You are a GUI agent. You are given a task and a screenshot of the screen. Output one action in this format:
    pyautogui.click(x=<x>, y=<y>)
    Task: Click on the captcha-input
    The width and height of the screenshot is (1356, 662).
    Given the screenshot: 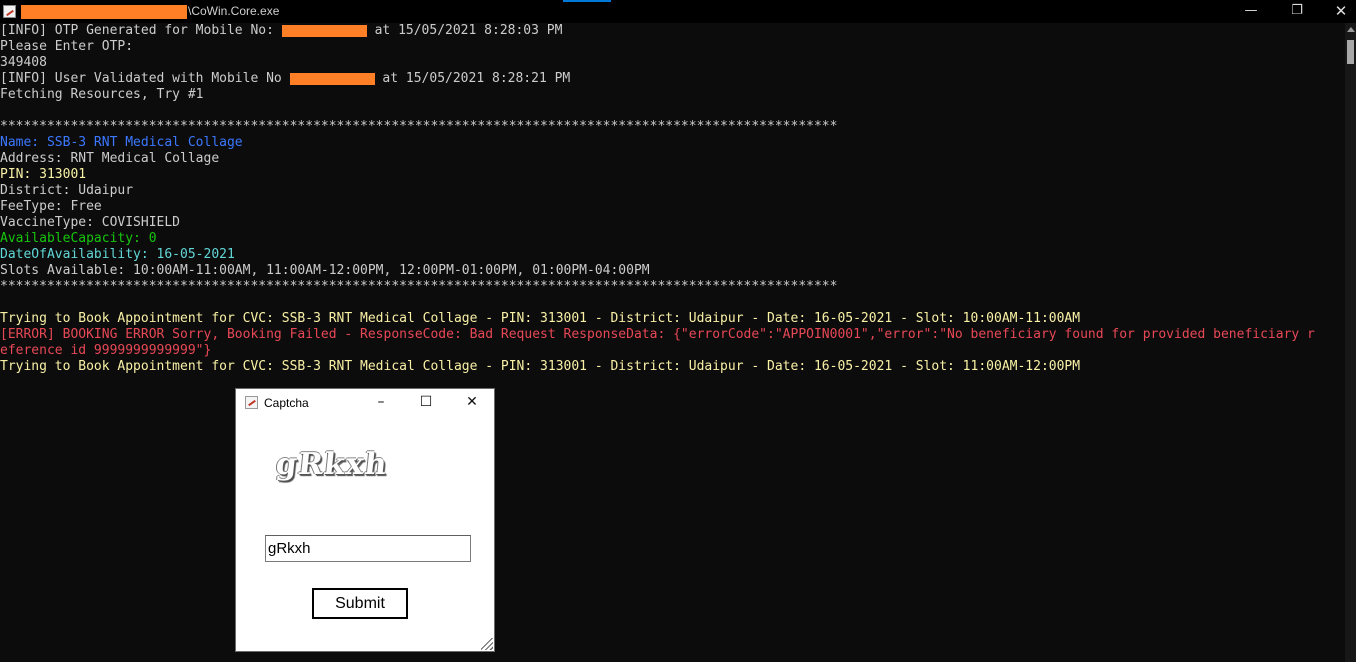 What is the action you would take?
    pyautogui.click(x=368, y=548)
    